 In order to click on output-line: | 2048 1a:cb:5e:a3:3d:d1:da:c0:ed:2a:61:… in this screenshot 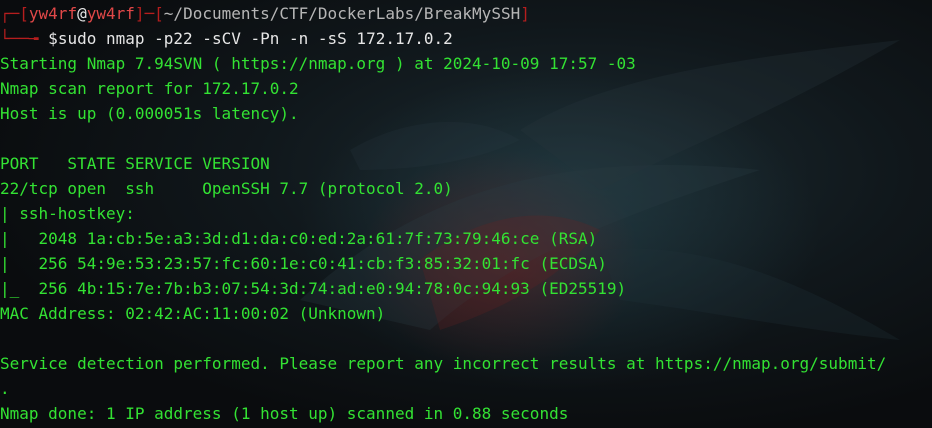, I will do `click(299, 238)`.